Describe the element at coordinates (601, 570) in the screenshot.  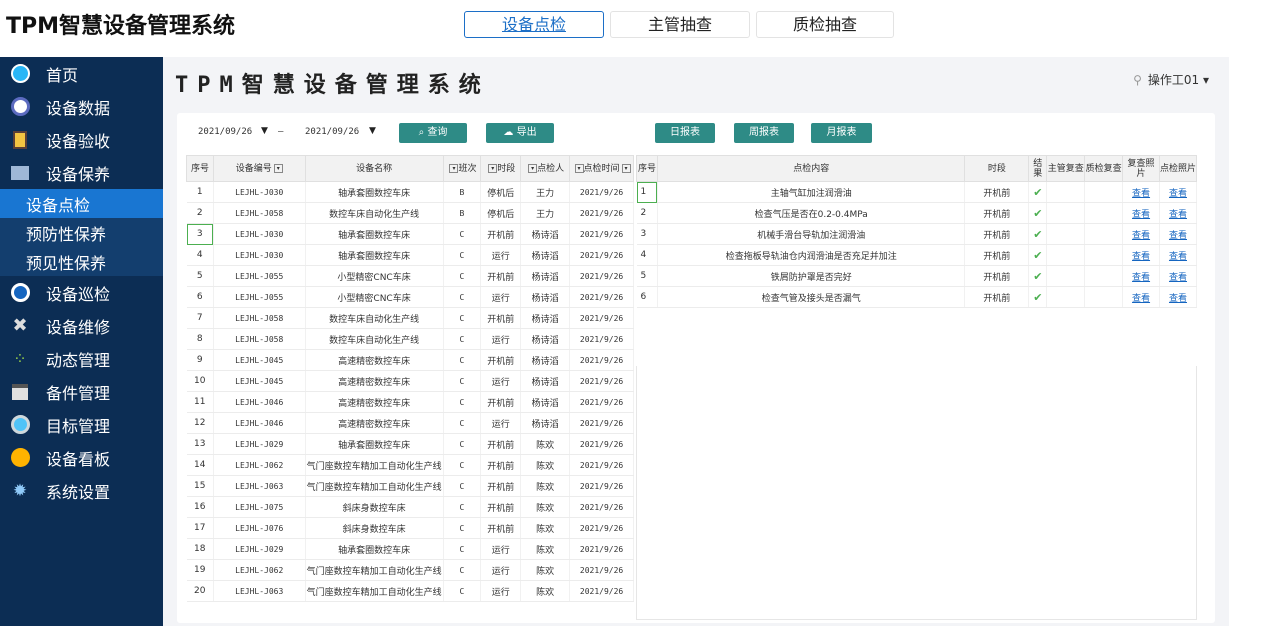
I see `table-cell: 2021/9/26` at that location.